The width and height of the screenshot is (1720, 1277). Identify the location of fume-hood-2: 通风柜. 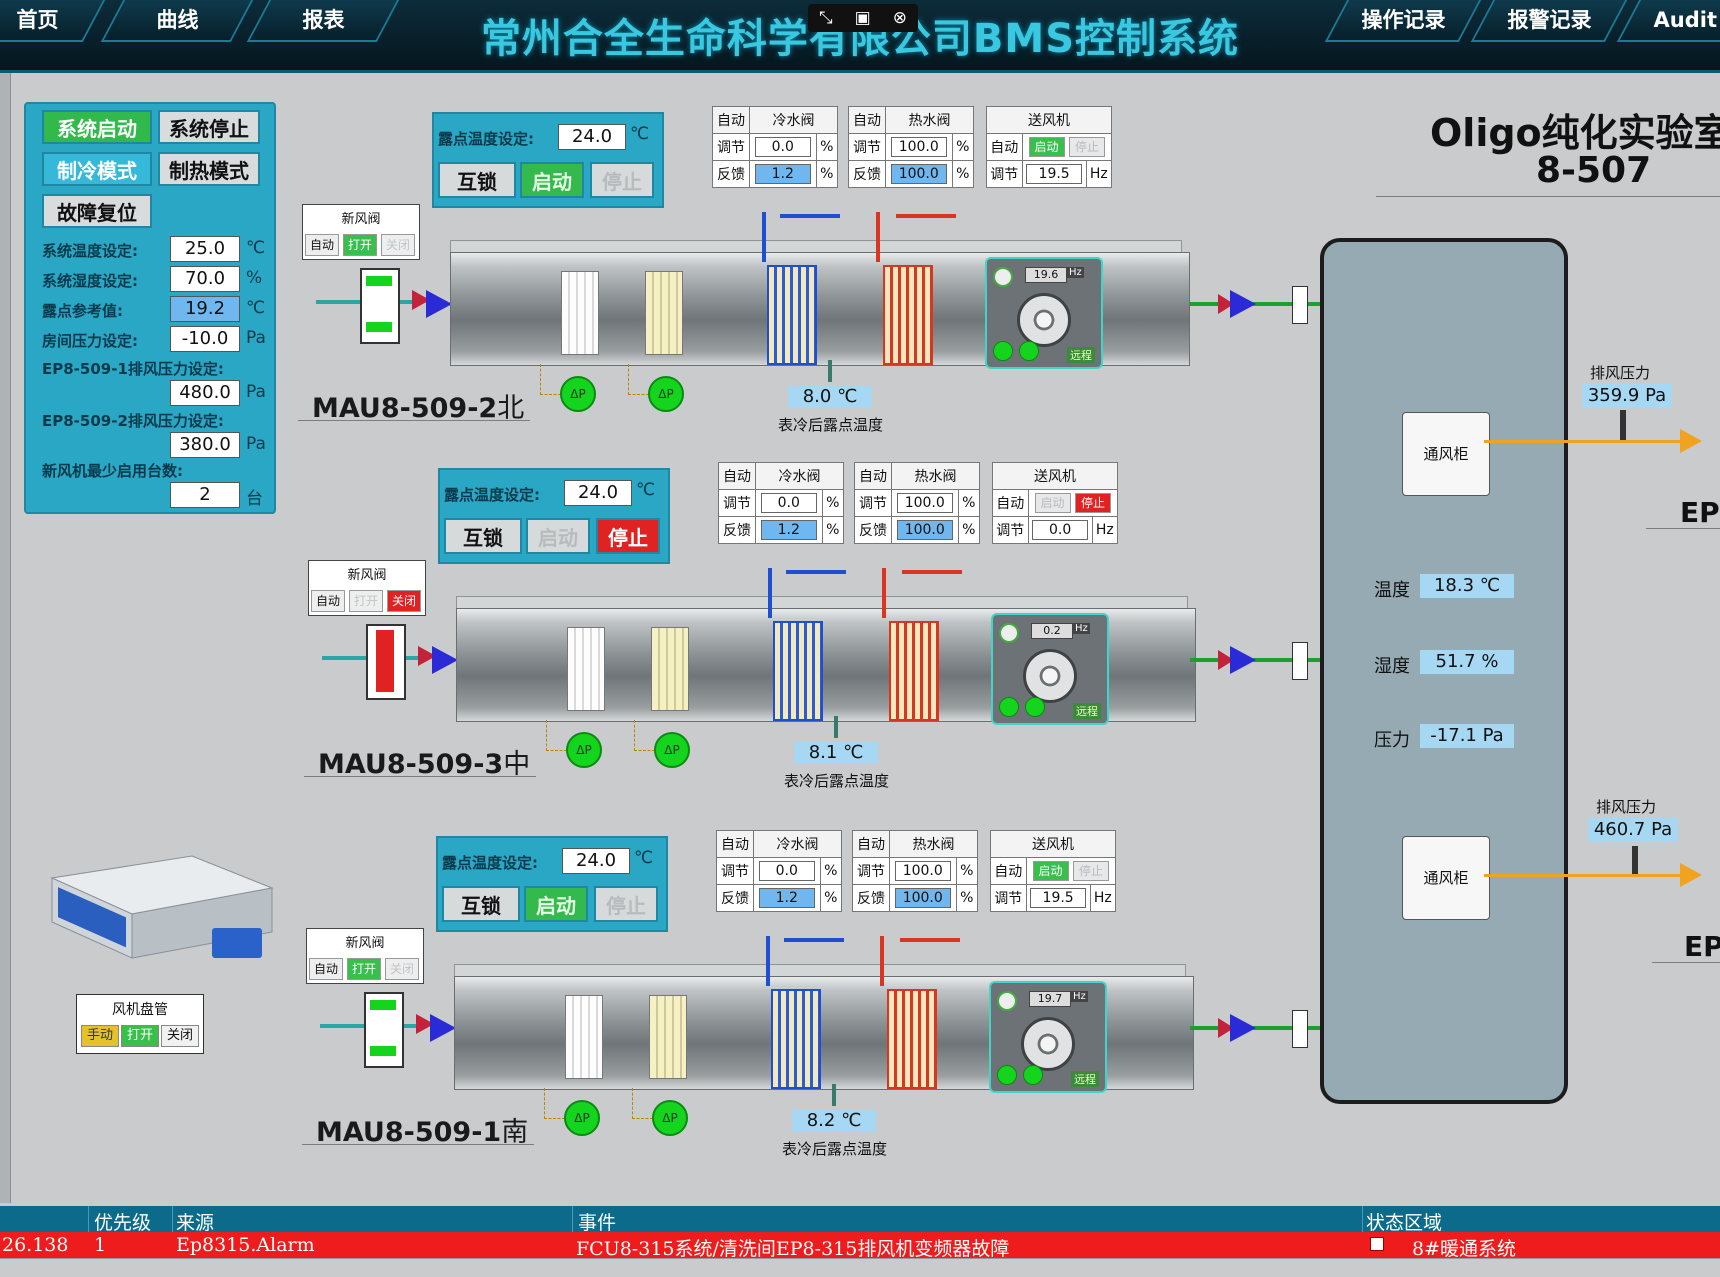
(1446, 878).